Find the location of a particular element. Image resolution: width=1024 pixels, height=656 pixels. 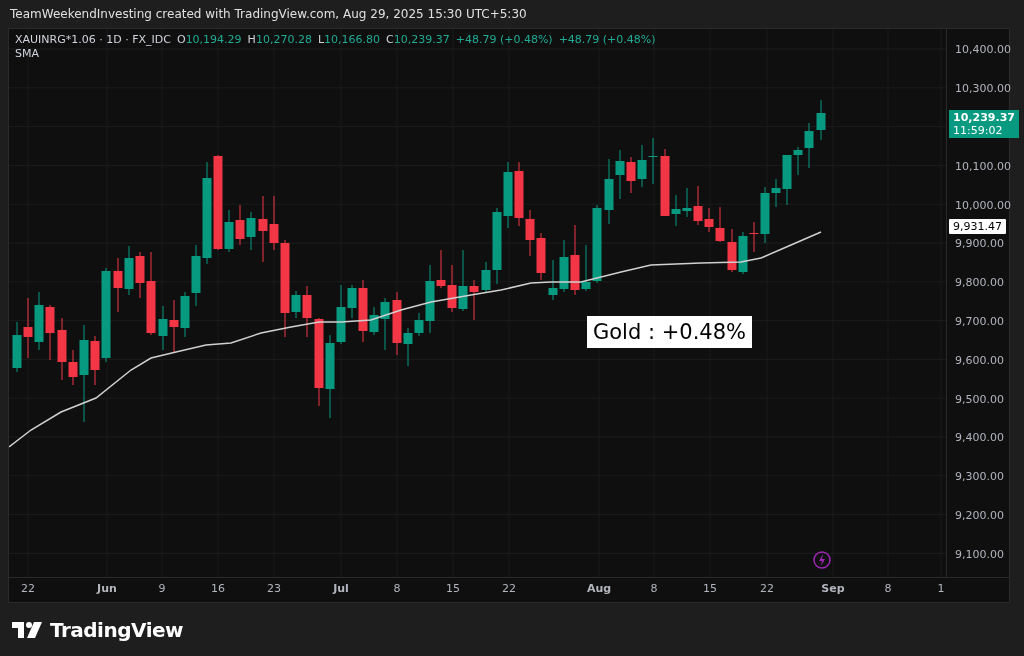

price-axis-label: 10,000.00 is located at coordinates (983, 205).